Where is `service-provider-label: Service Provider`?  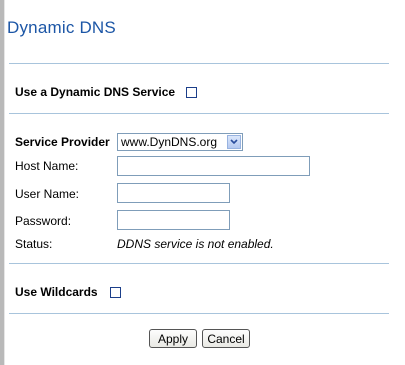 service-provider-label: Service Provider is located at coordinates (62, 142).